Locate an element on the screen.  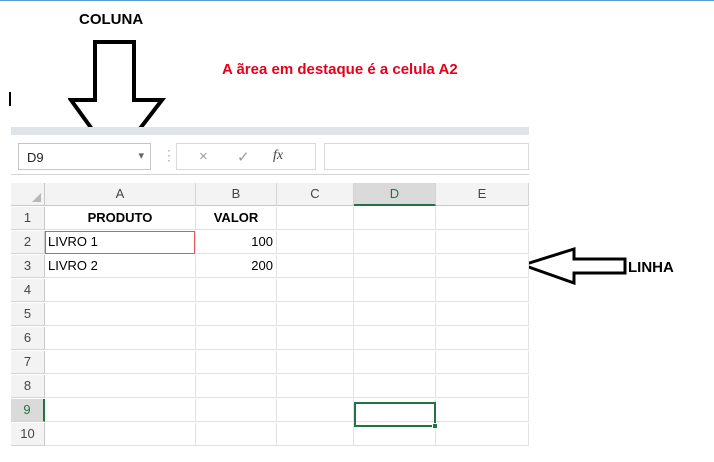
cell-e4 is located at coordinates (482, 290).